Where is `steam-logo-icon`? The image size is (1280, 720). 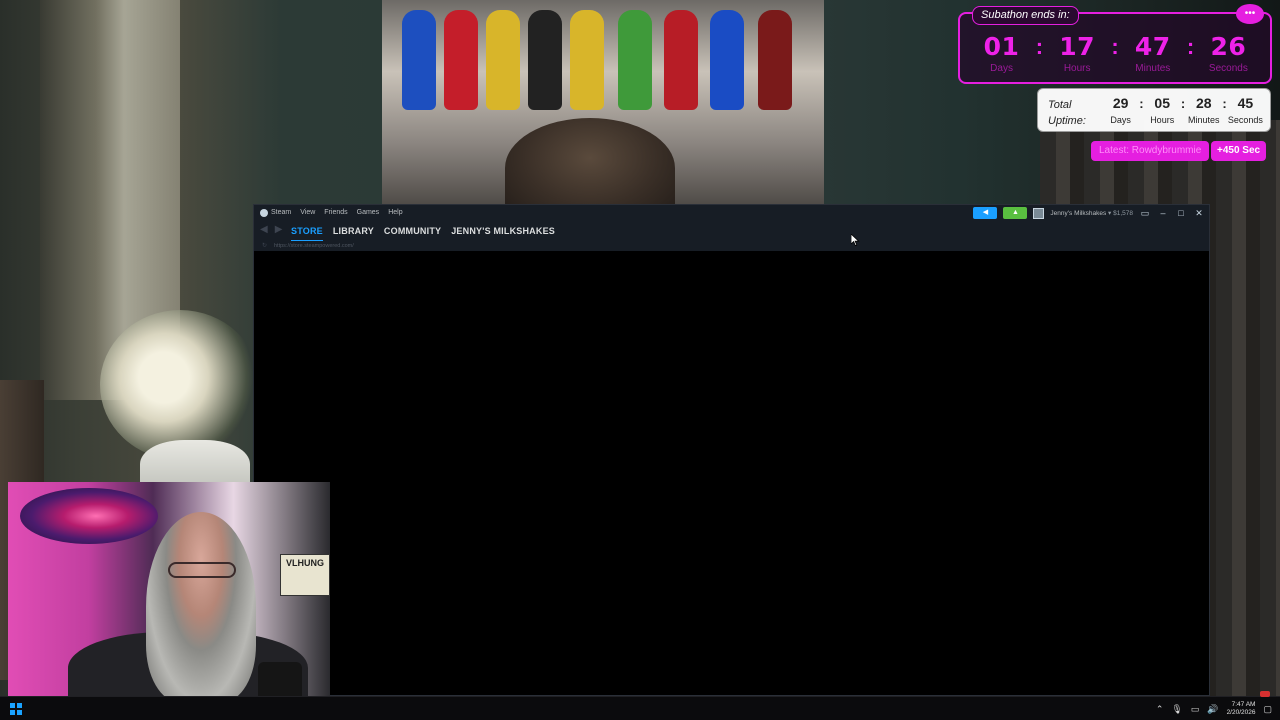
steam-logo-icon is located at coordinates (264, 213).